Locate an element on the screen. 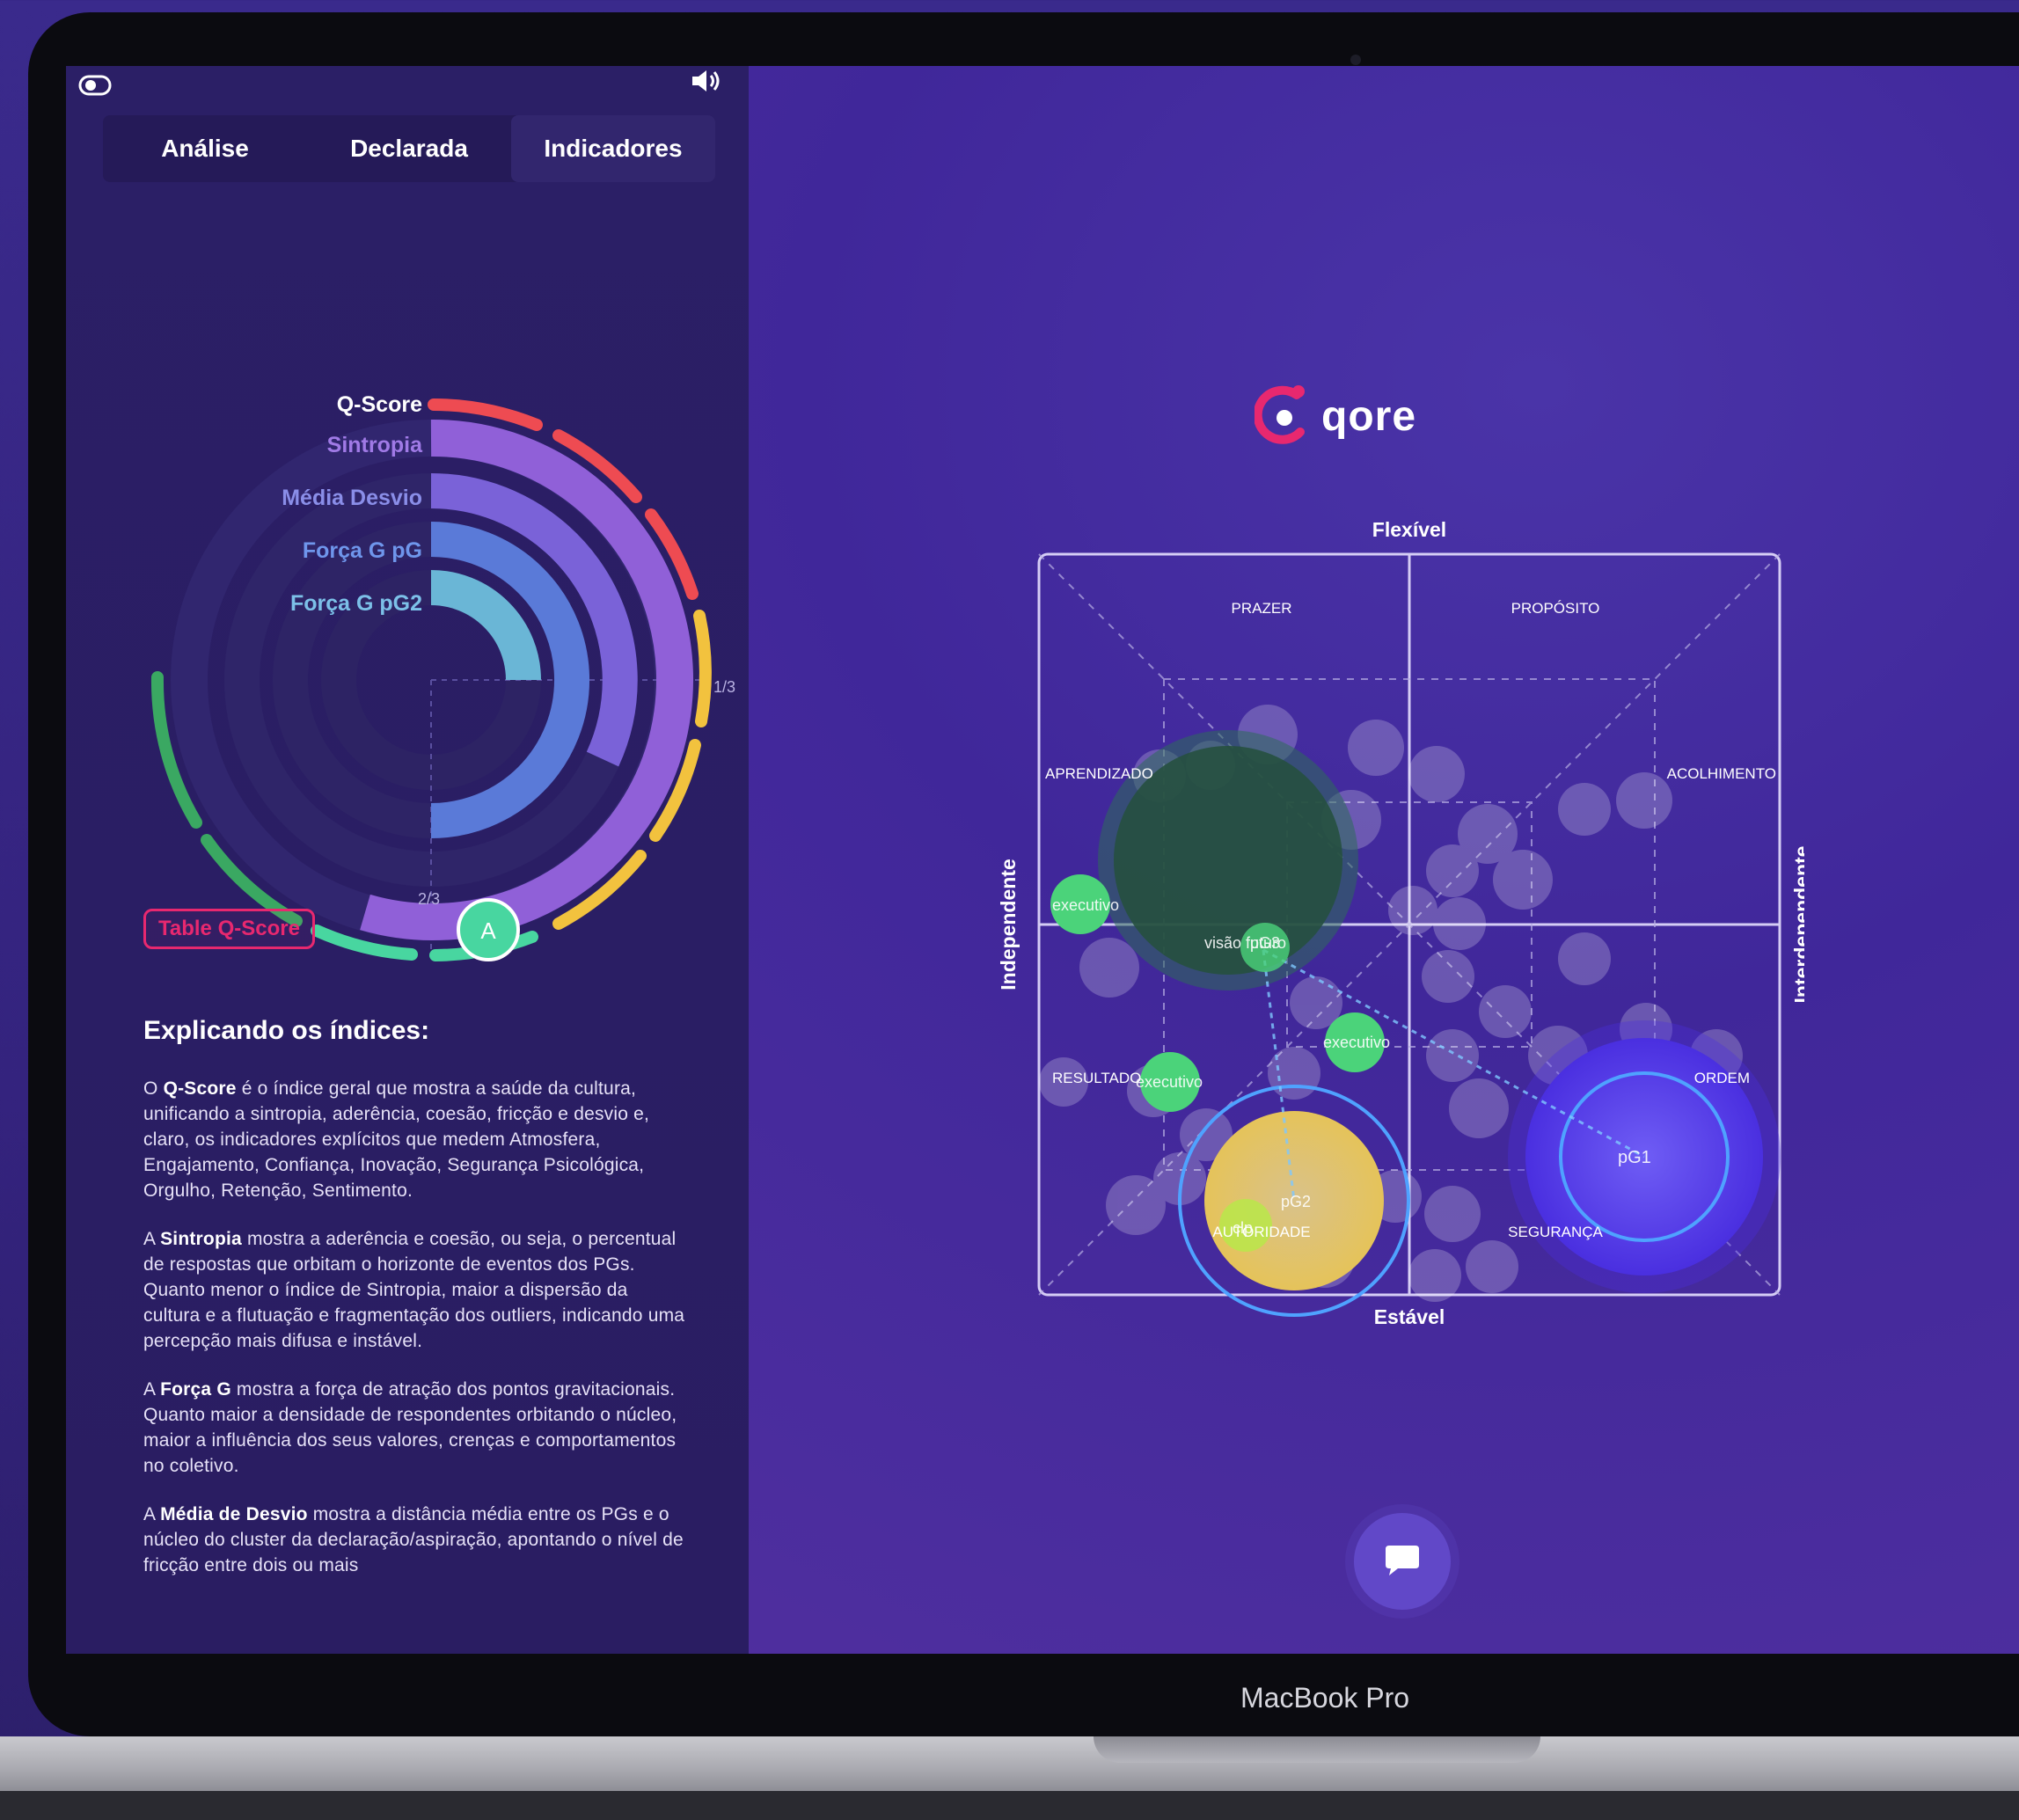 The height and width of the screenshot is (1820, 2019). score-marker-label: A is located at coordinates (488, 930).